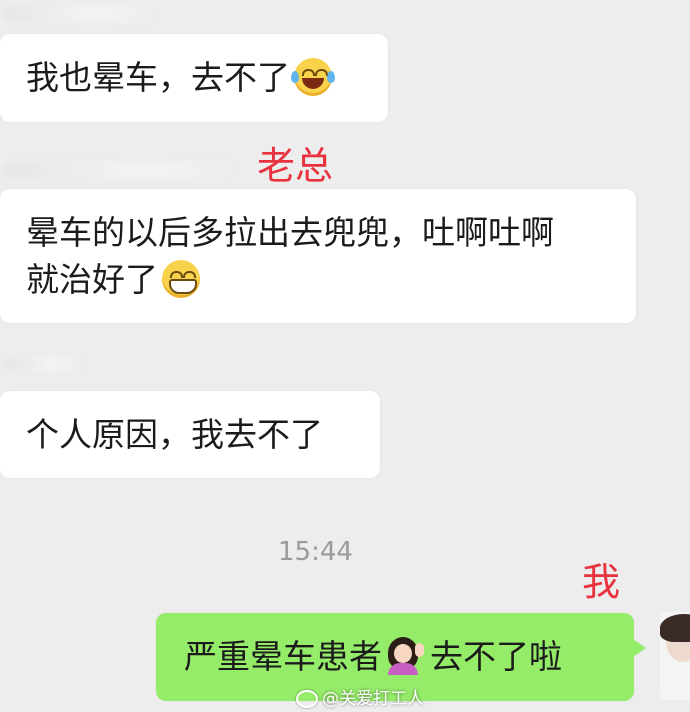  What do you see at coordinates (373, 699) in the screenshot?
I see `watermark-text: @关爱打工人` at bounding box center [373, 699].